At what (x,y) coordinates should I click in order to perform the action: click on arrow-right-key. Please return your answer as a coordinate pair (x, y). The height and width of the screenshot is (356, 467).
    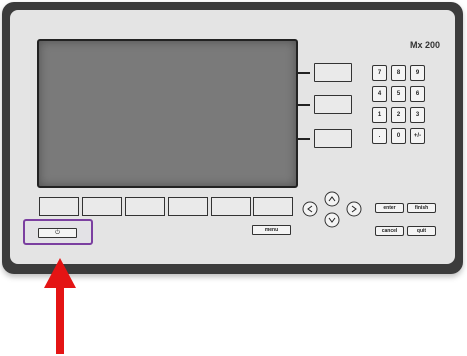
    Looking at the image, I should click on (354, 209).